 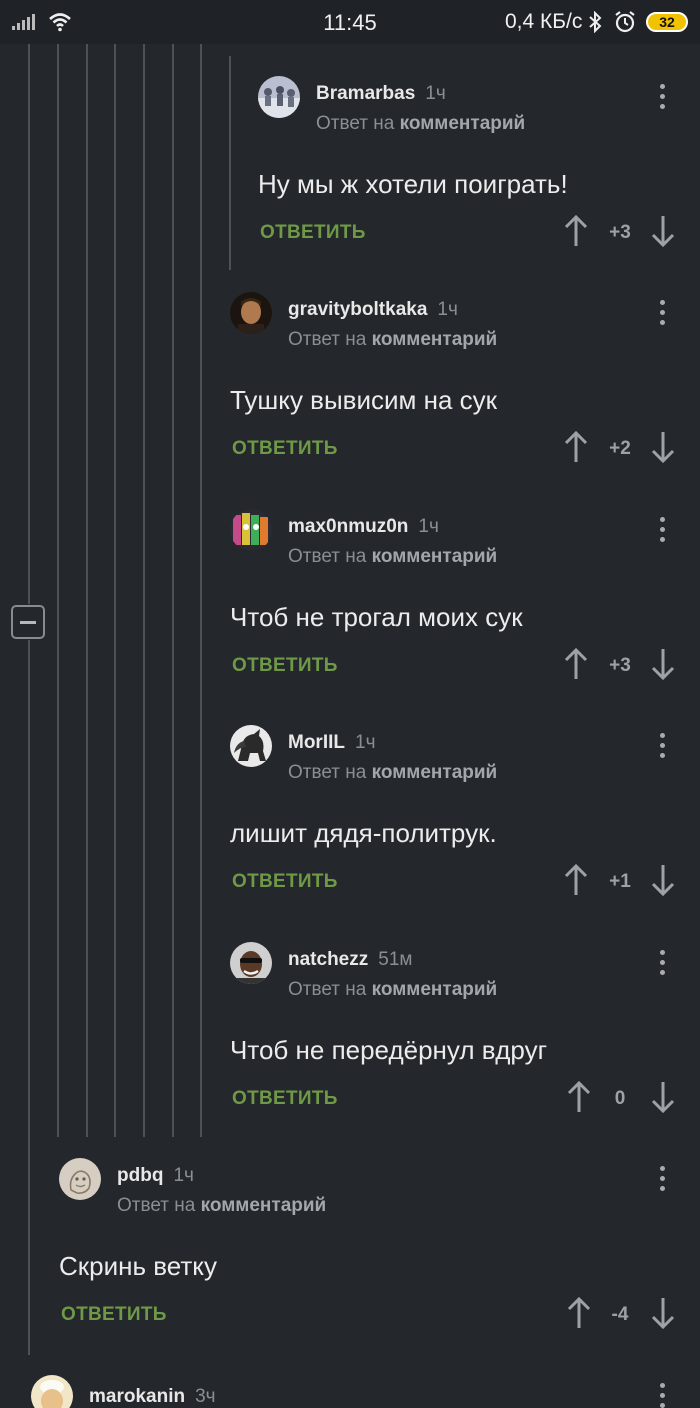 I want to click on username: Bramarbas 1ч, so click(x=381, y=94).